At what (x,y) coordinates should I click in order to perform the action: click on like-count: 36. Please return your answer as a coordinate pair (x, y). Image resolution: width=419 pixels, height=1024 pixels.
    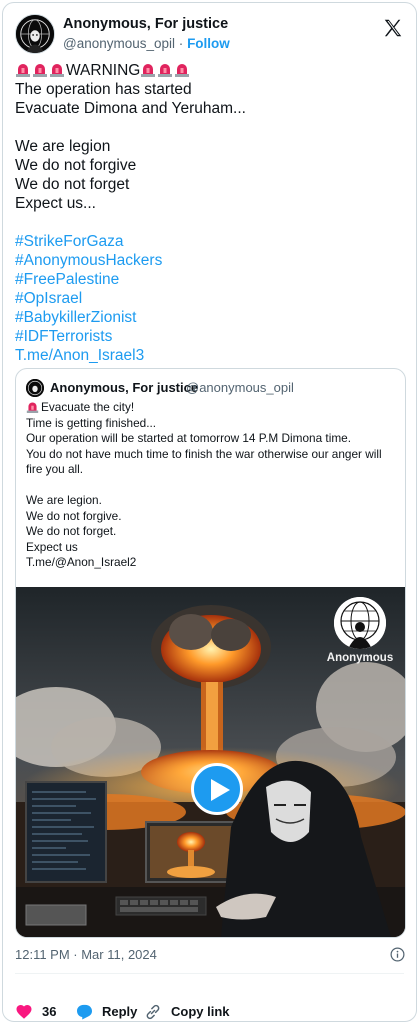
    Looking at the image, I should click on (49, 1011).